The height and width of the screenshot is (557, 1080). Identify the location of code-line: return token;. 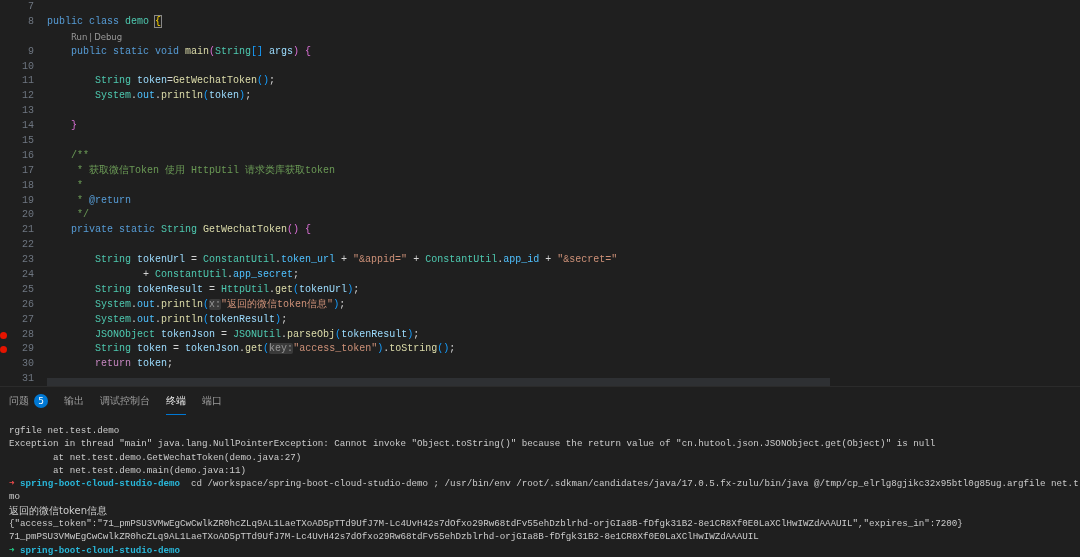
(134, 364).